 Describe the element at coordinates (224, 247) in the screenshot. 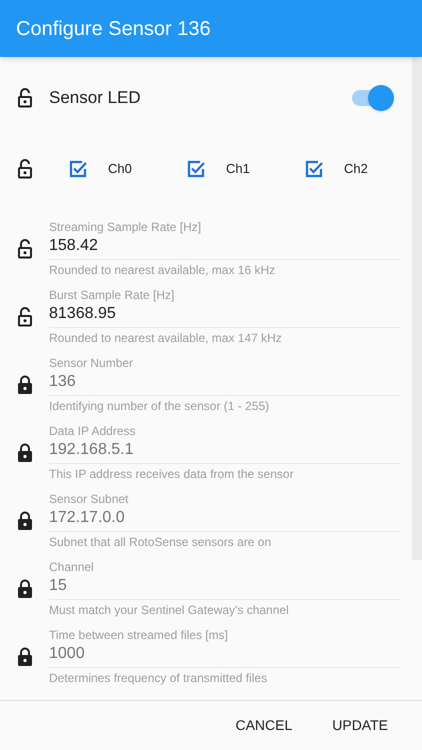

I see `input-field: 158.42` at that location.